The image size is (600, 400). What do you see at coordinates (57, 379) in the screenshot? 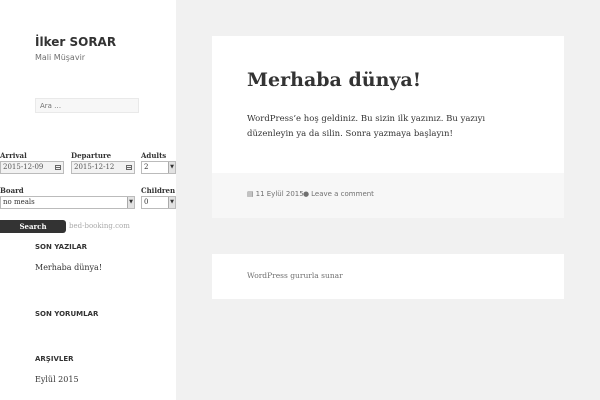
I see `archive-link: Eylül 2015` at bounding box center [57, 379].